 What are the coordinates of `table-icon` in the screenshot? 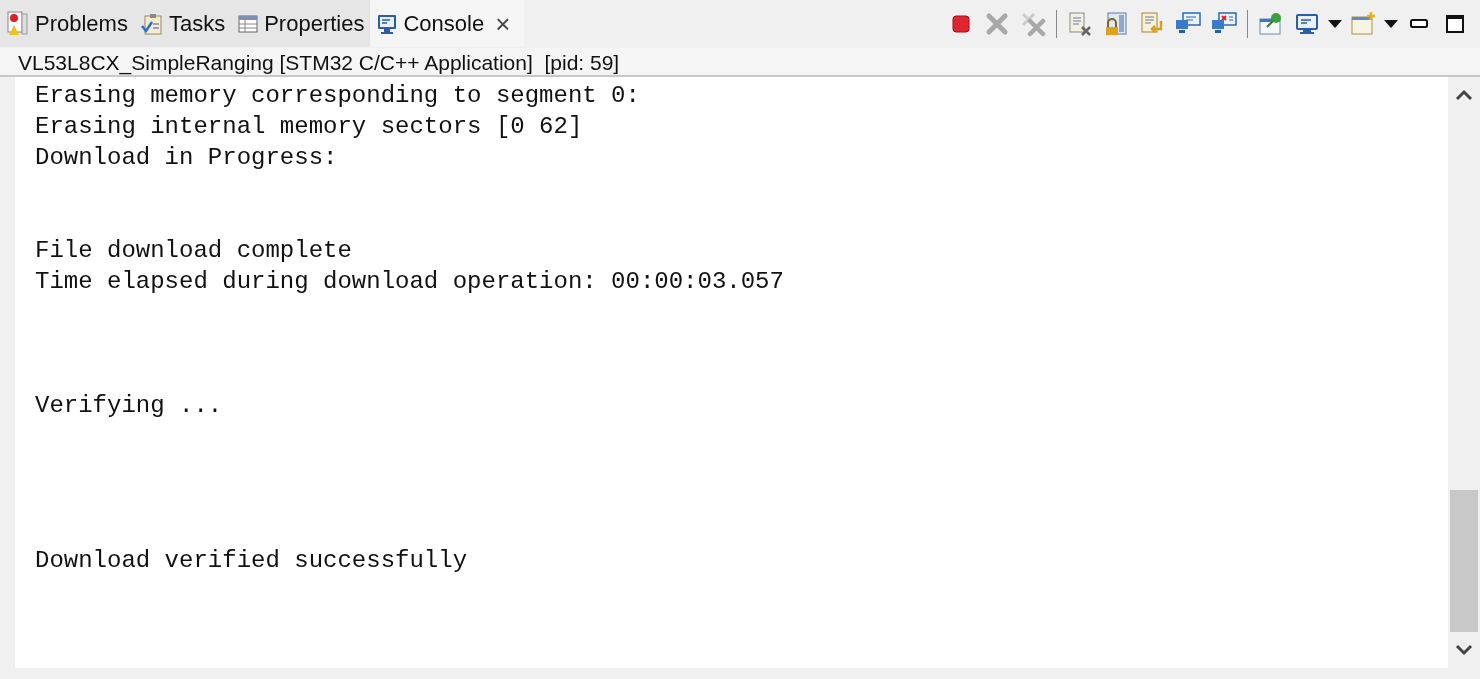 It's located at (248, 23).